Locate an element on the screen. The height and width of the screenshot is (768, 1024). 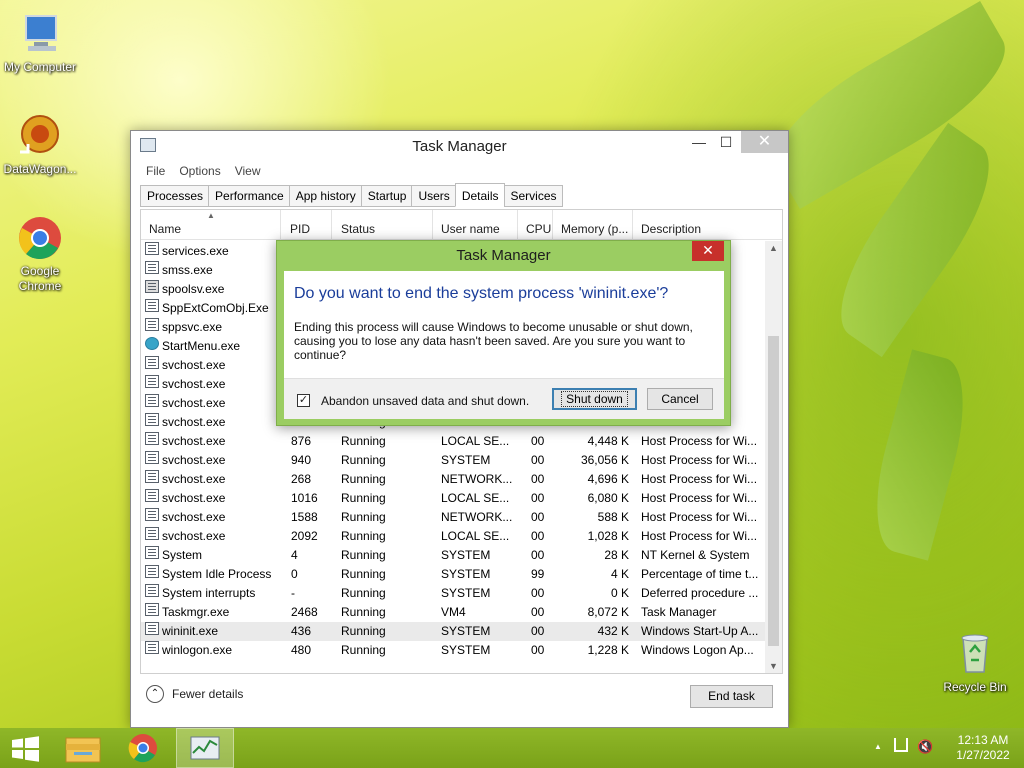
desktop-icon-my-computer: My Computer is located at coordinates (40, 42).